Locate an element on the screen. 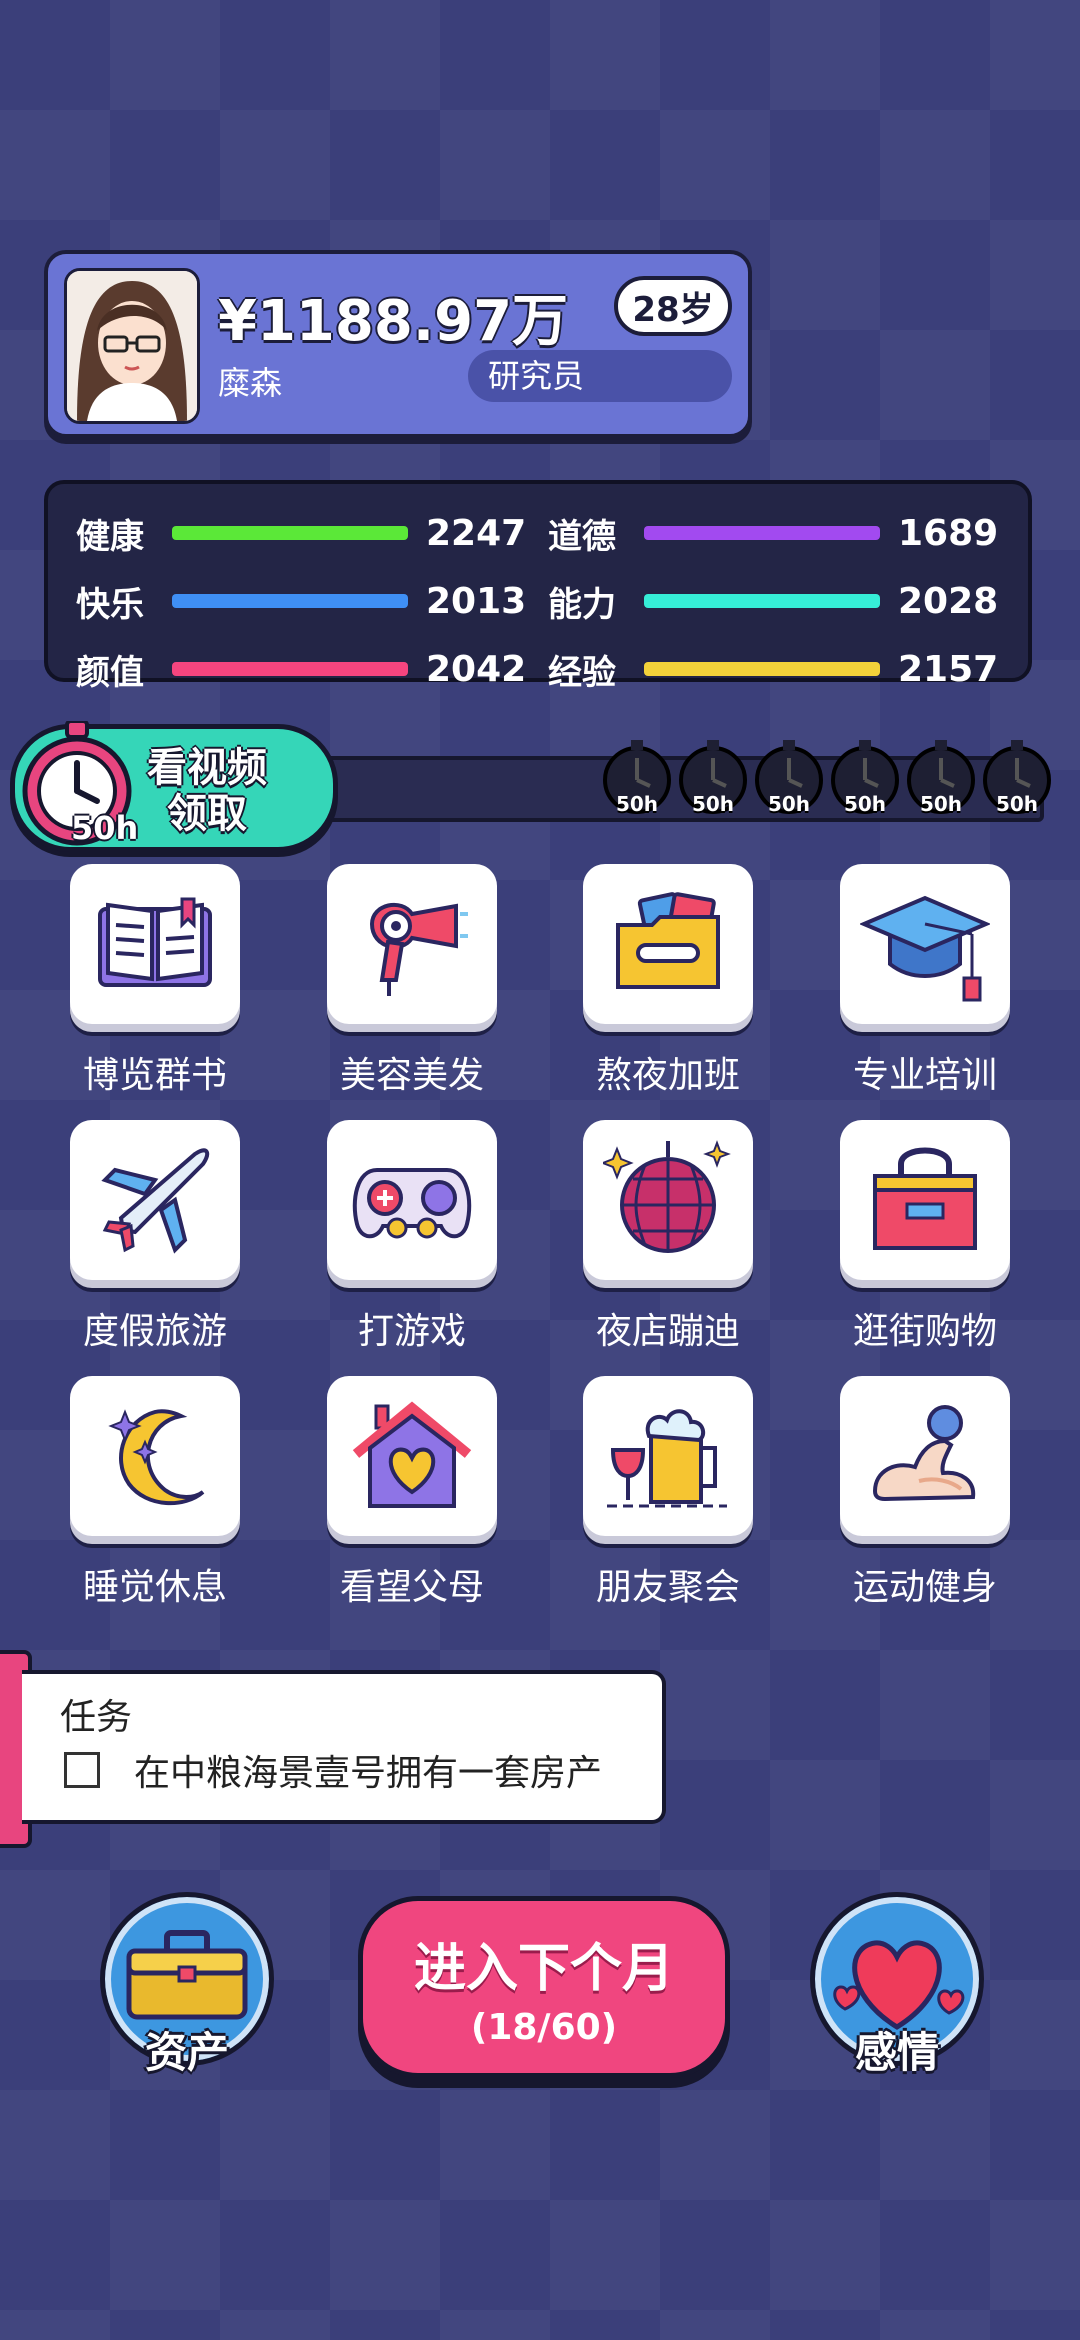 This screenshot has height=2340, width=1080. relationship-label: 感情 is located at coordinates (896, 2052).